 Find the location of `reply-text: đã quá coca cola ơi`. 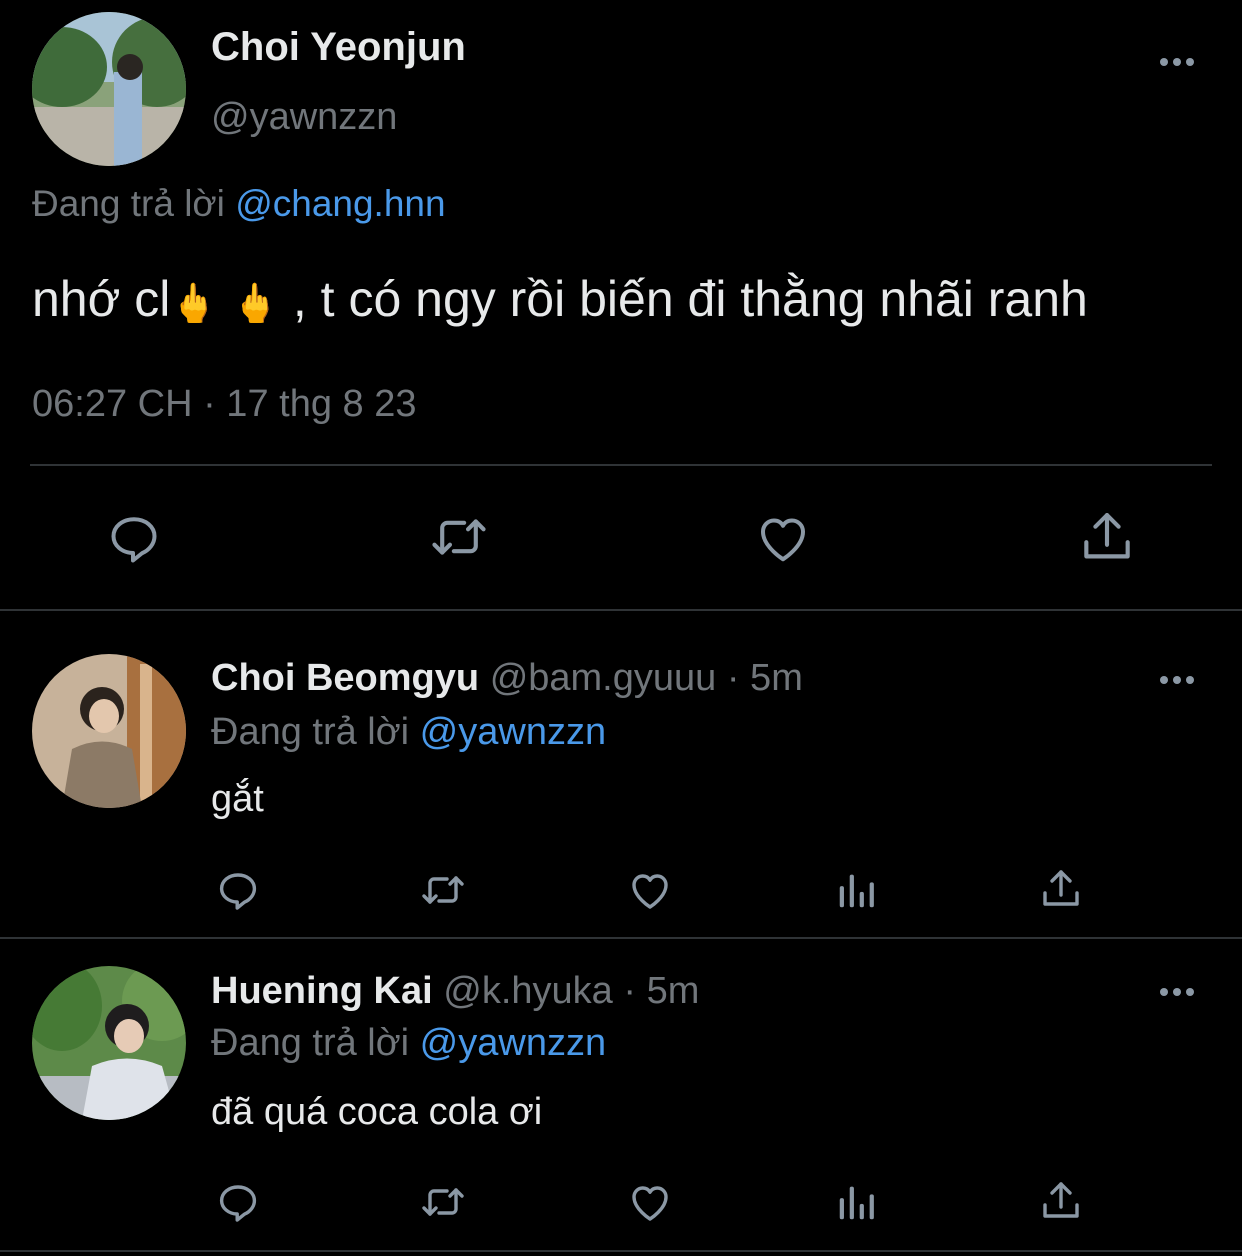

reply-text: đã quá coca cola ơi is located at coordinates (377, 1112).